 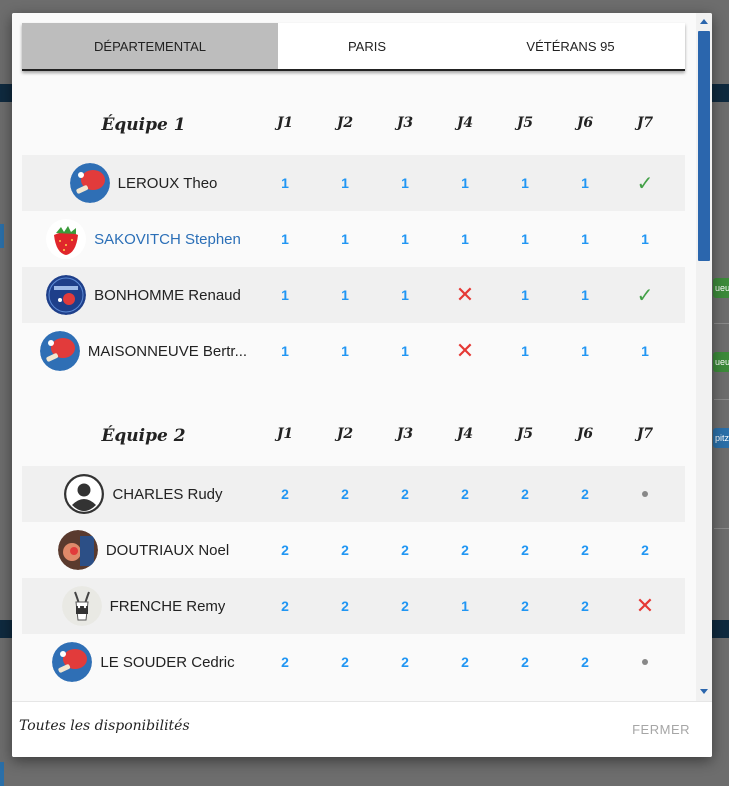 What do you see at coordinates (167, 550) in the screenshot?
I see `player-name: DOUTRIAUX Noel` at bounding box center [167, 550].